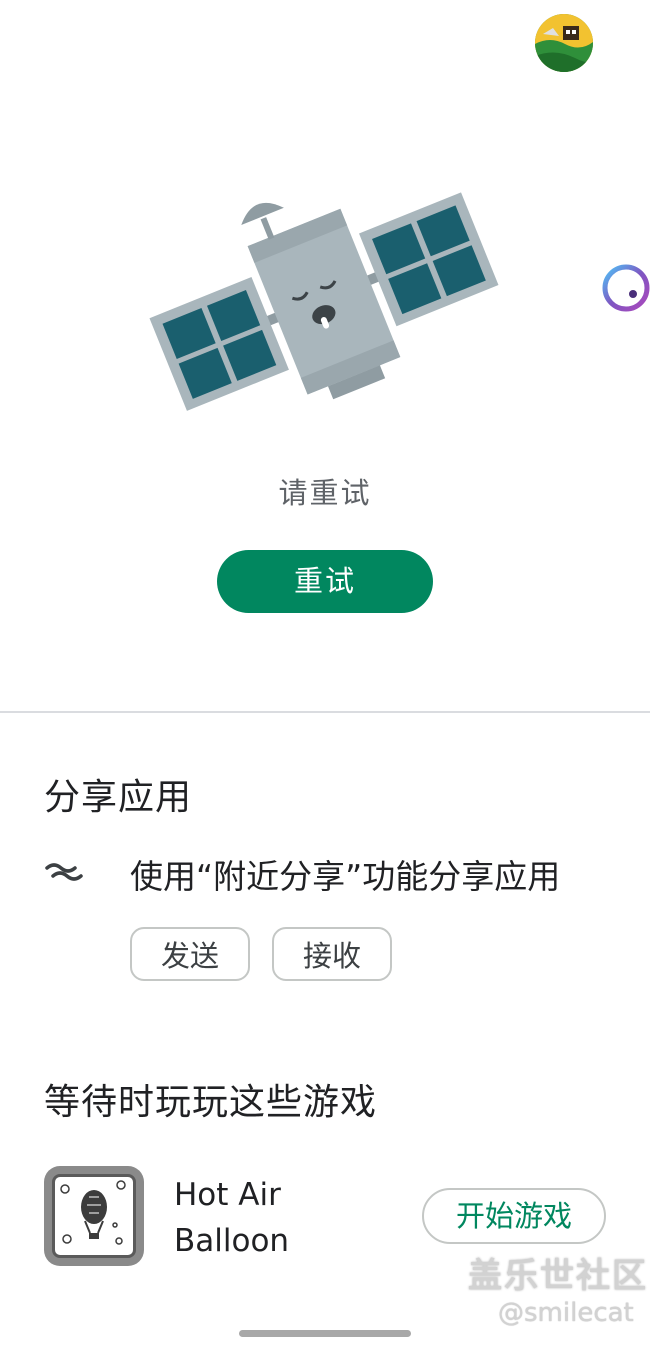  Describe the element at coordinates (118, 797) in the screenshot. I see `share-section-title: 分享应用` at that location.